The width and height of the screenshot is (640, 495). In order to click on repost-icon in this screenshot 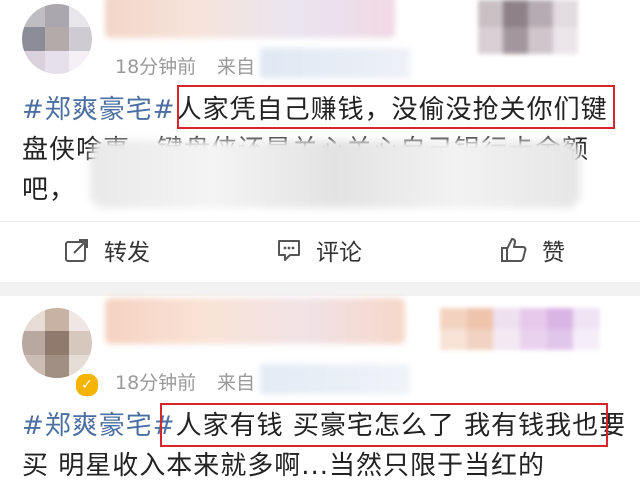, I will do `click(76, 250)`.